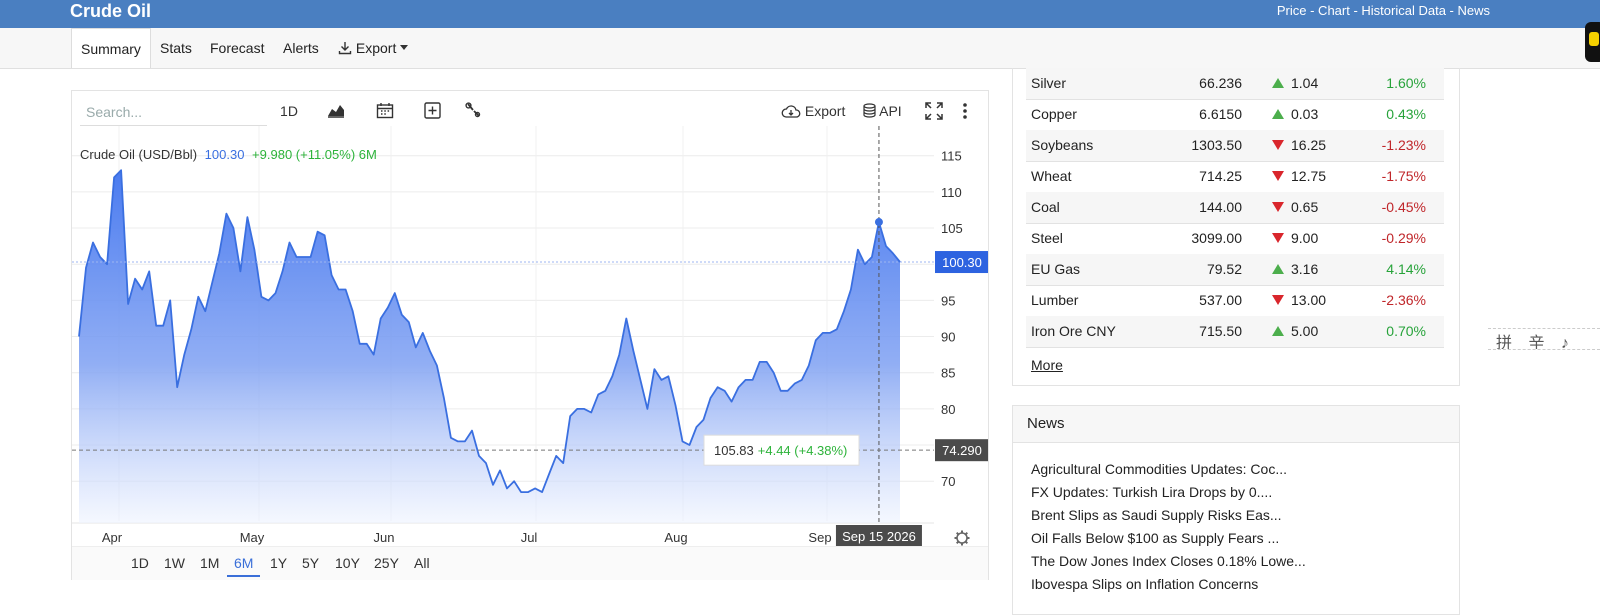 The height and width of the screenshot is (615, 1600). Describe the element at coordinates (1056, 269) in the screenshot. I see `commodity-name: EU Gas` at that location.